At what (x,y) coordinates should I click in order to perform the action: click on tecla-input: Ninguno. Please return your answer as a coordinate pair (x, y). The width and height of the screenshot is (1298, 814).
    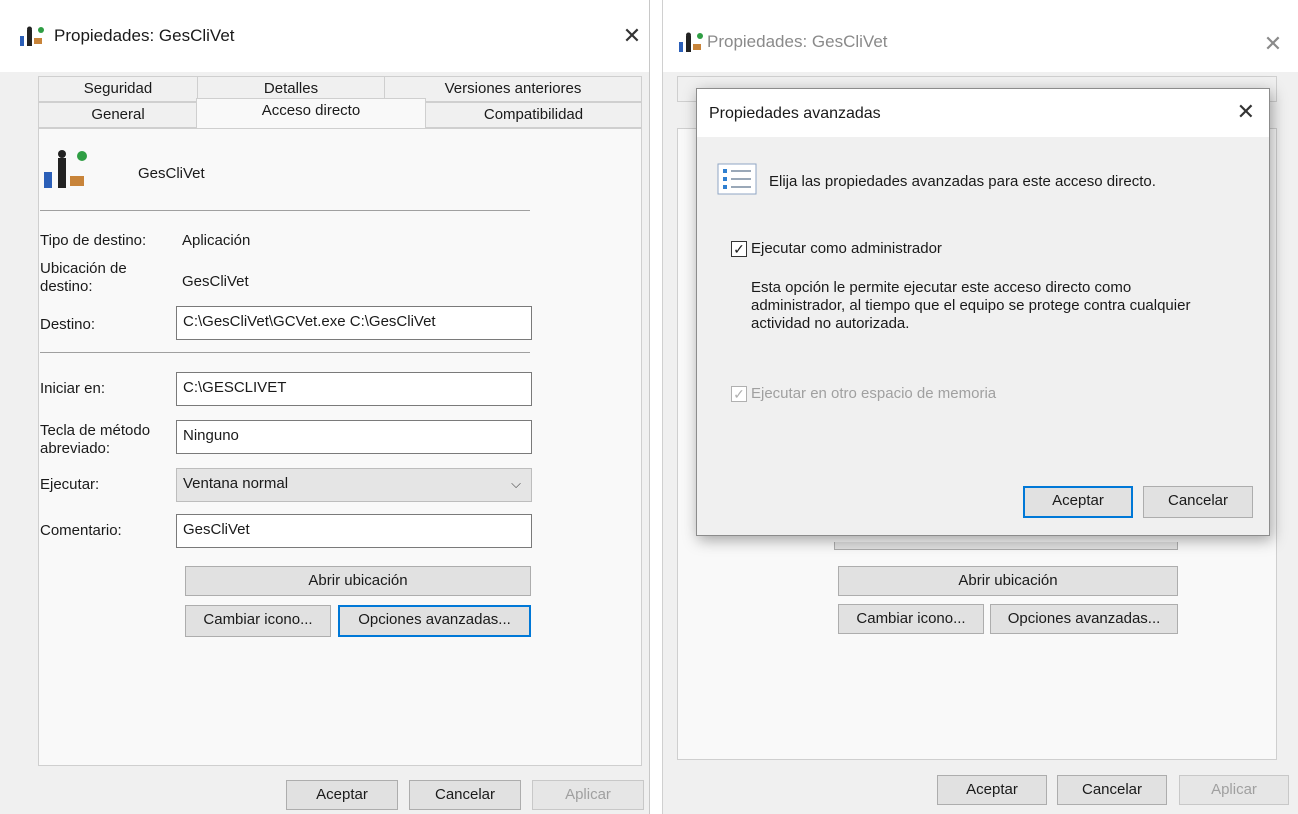
    Looking at the image, I should click on (354, 437).